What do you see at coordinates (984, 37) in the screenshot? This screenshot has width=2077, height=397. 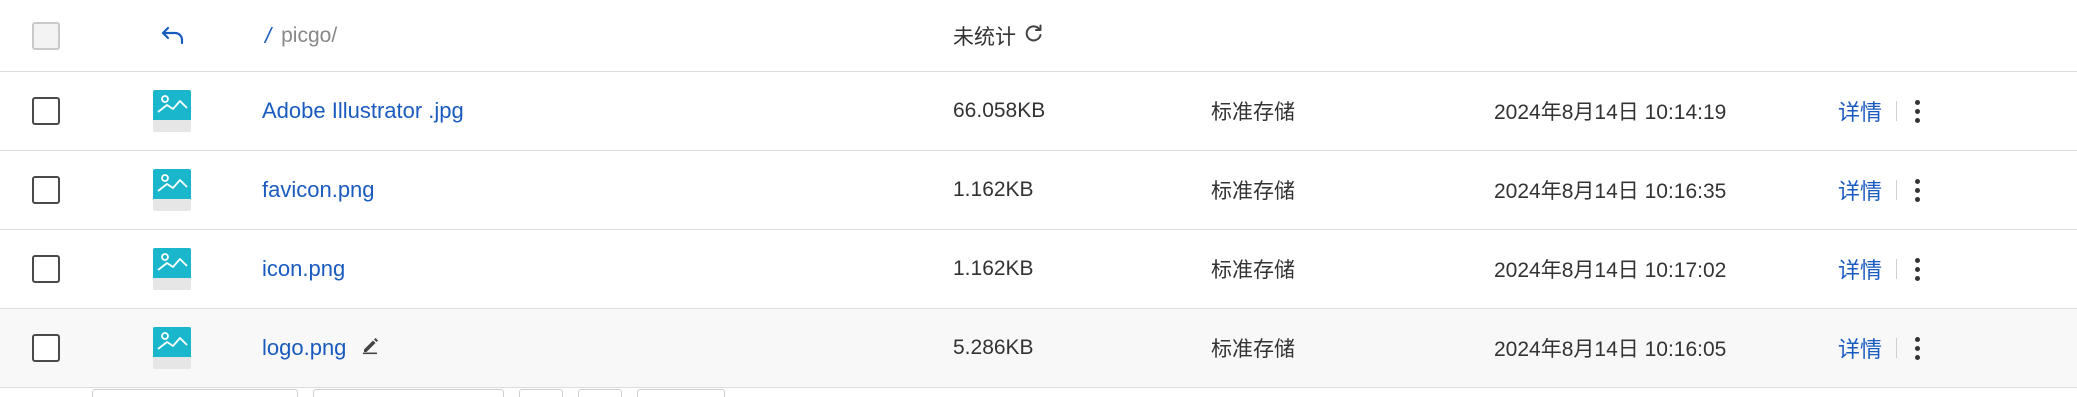 I see `stat-label: 未统计` at bounding box center [984, 37].